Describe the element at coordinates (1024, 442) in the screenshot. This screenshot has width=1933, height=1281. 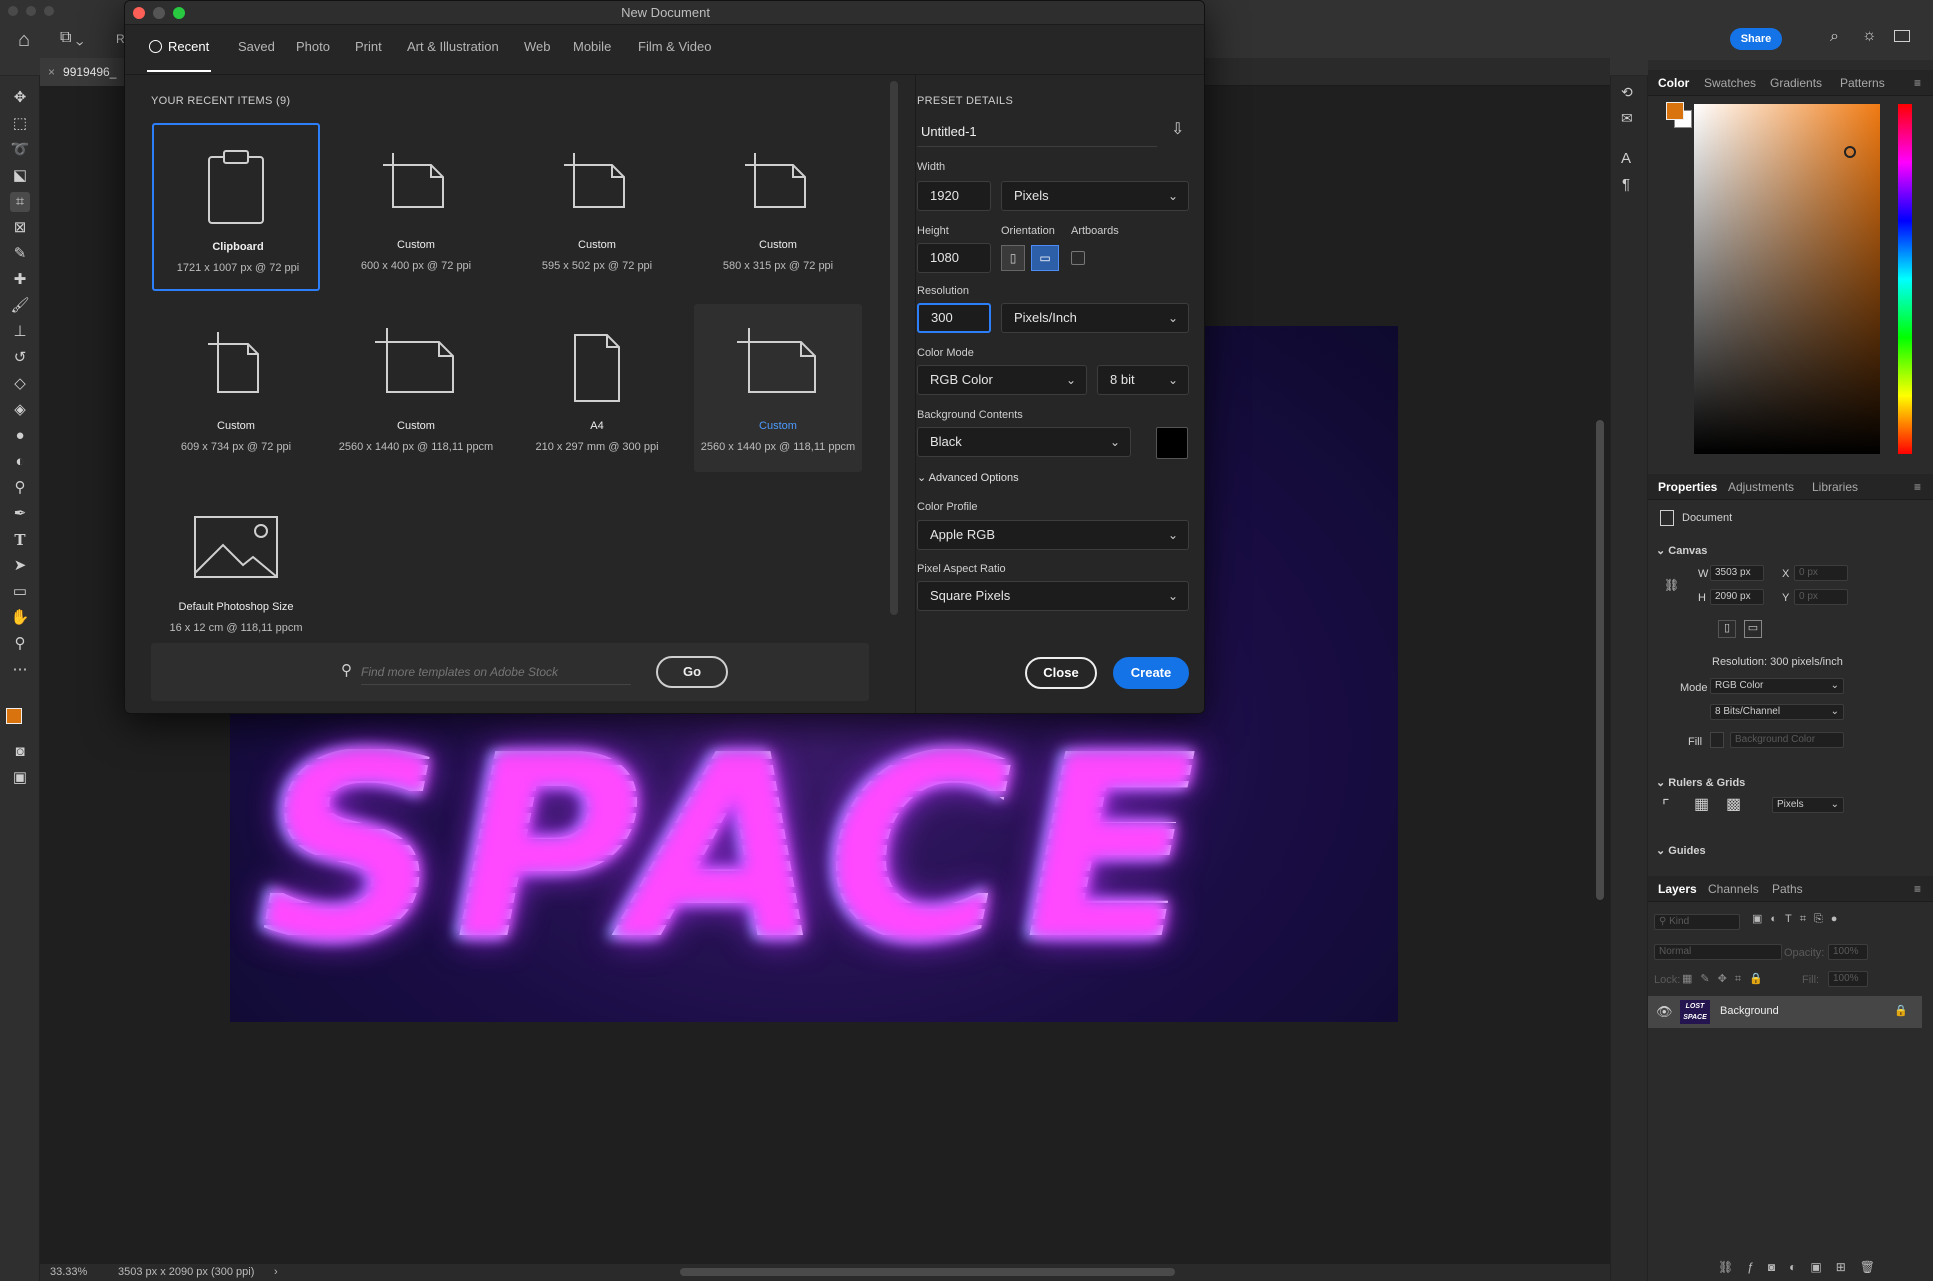
I see `background-contents-select: Black ⌄` at that location.